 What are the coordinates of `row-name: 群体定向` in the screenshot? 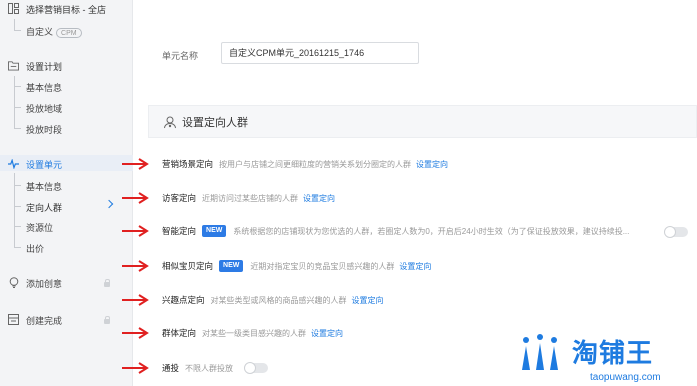 It's located at (179, 333).